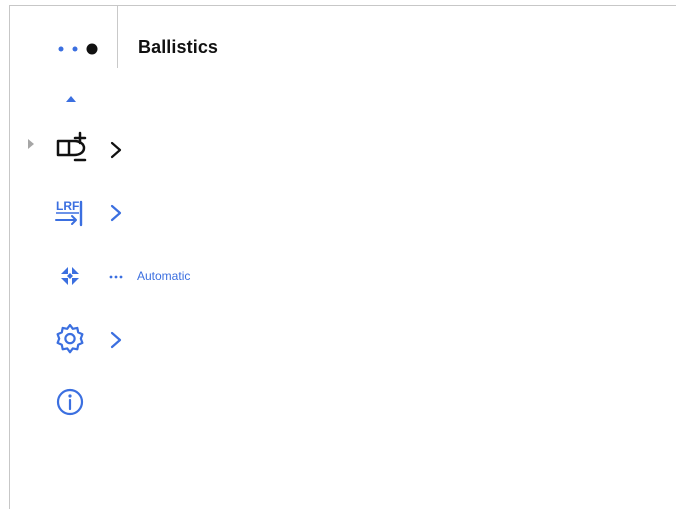  I want to click on menu-item-settings, so click(160, 339).